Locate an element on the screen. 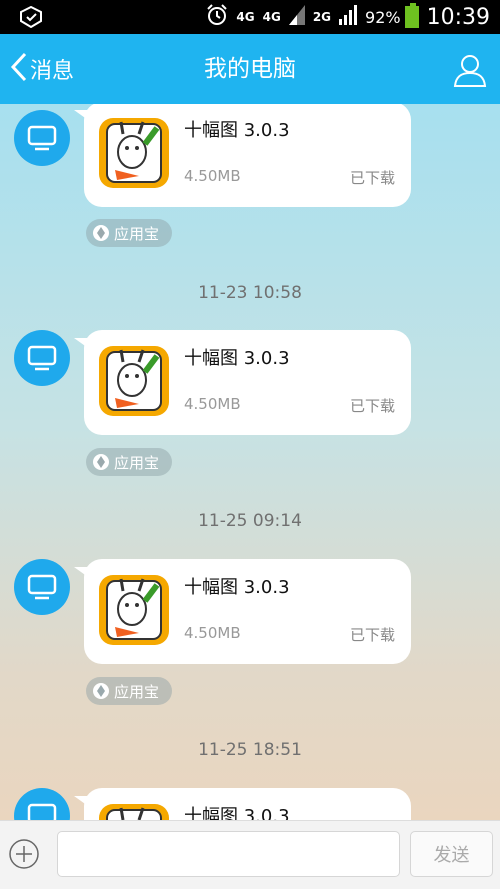 This screenshot has width=500, height=889. user-icon is located at coordinates (470, 71).